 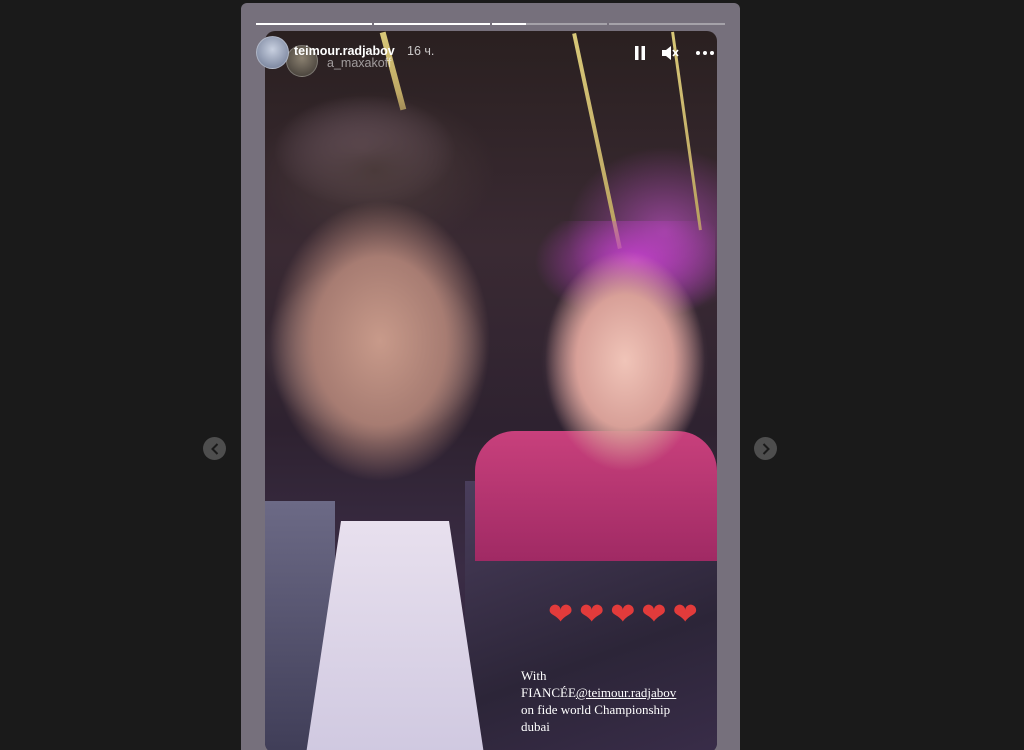 I want to click on mute-button, so click(x=670, y=53).